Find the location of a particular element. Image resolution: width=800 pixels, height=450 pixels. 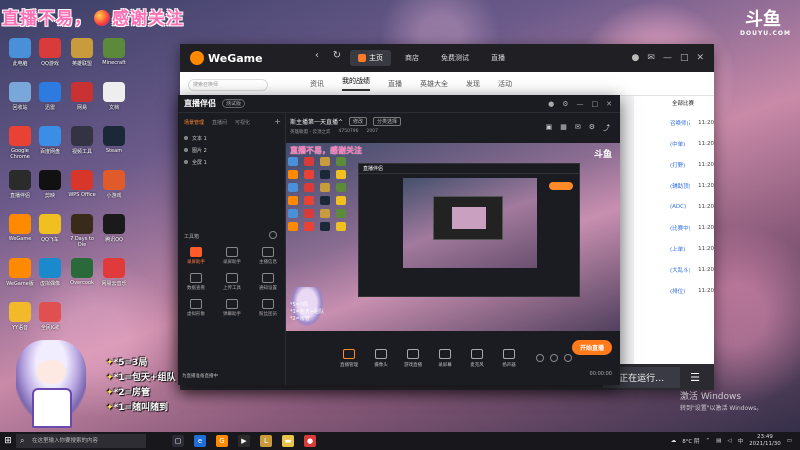

camera-small-icon is located at coordinates (540, 358).